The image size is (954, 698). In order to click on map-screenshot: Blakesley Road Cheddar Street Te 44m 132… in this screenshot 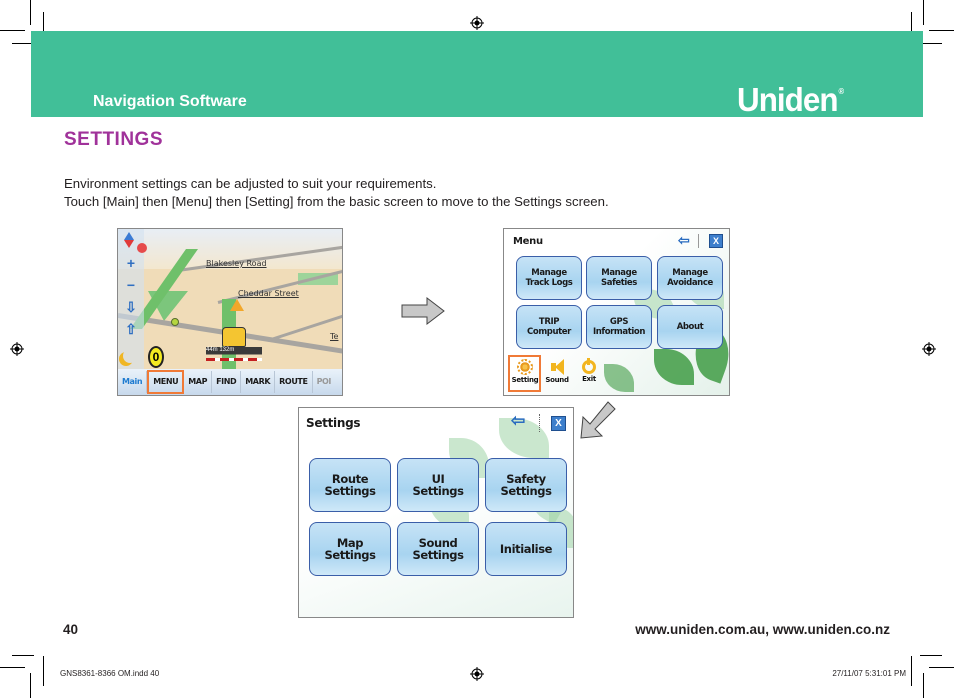, I will do `click(230, 312)`.